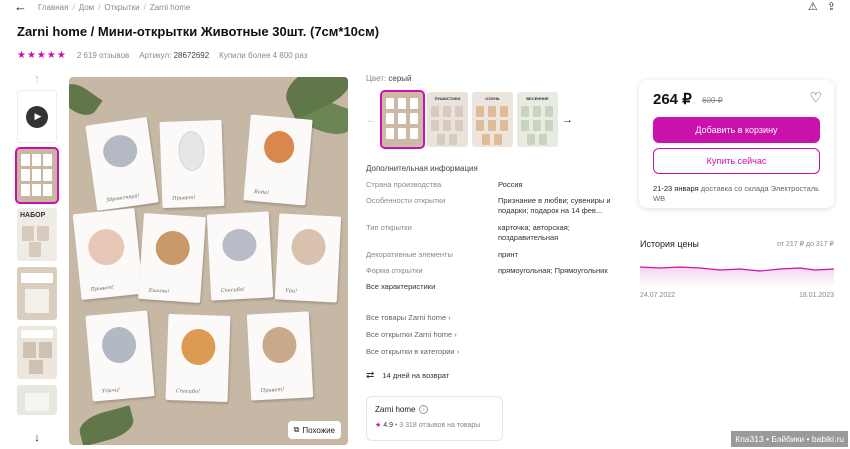  I want to click on card-signature: Здравствуй!, so click(122, 198).